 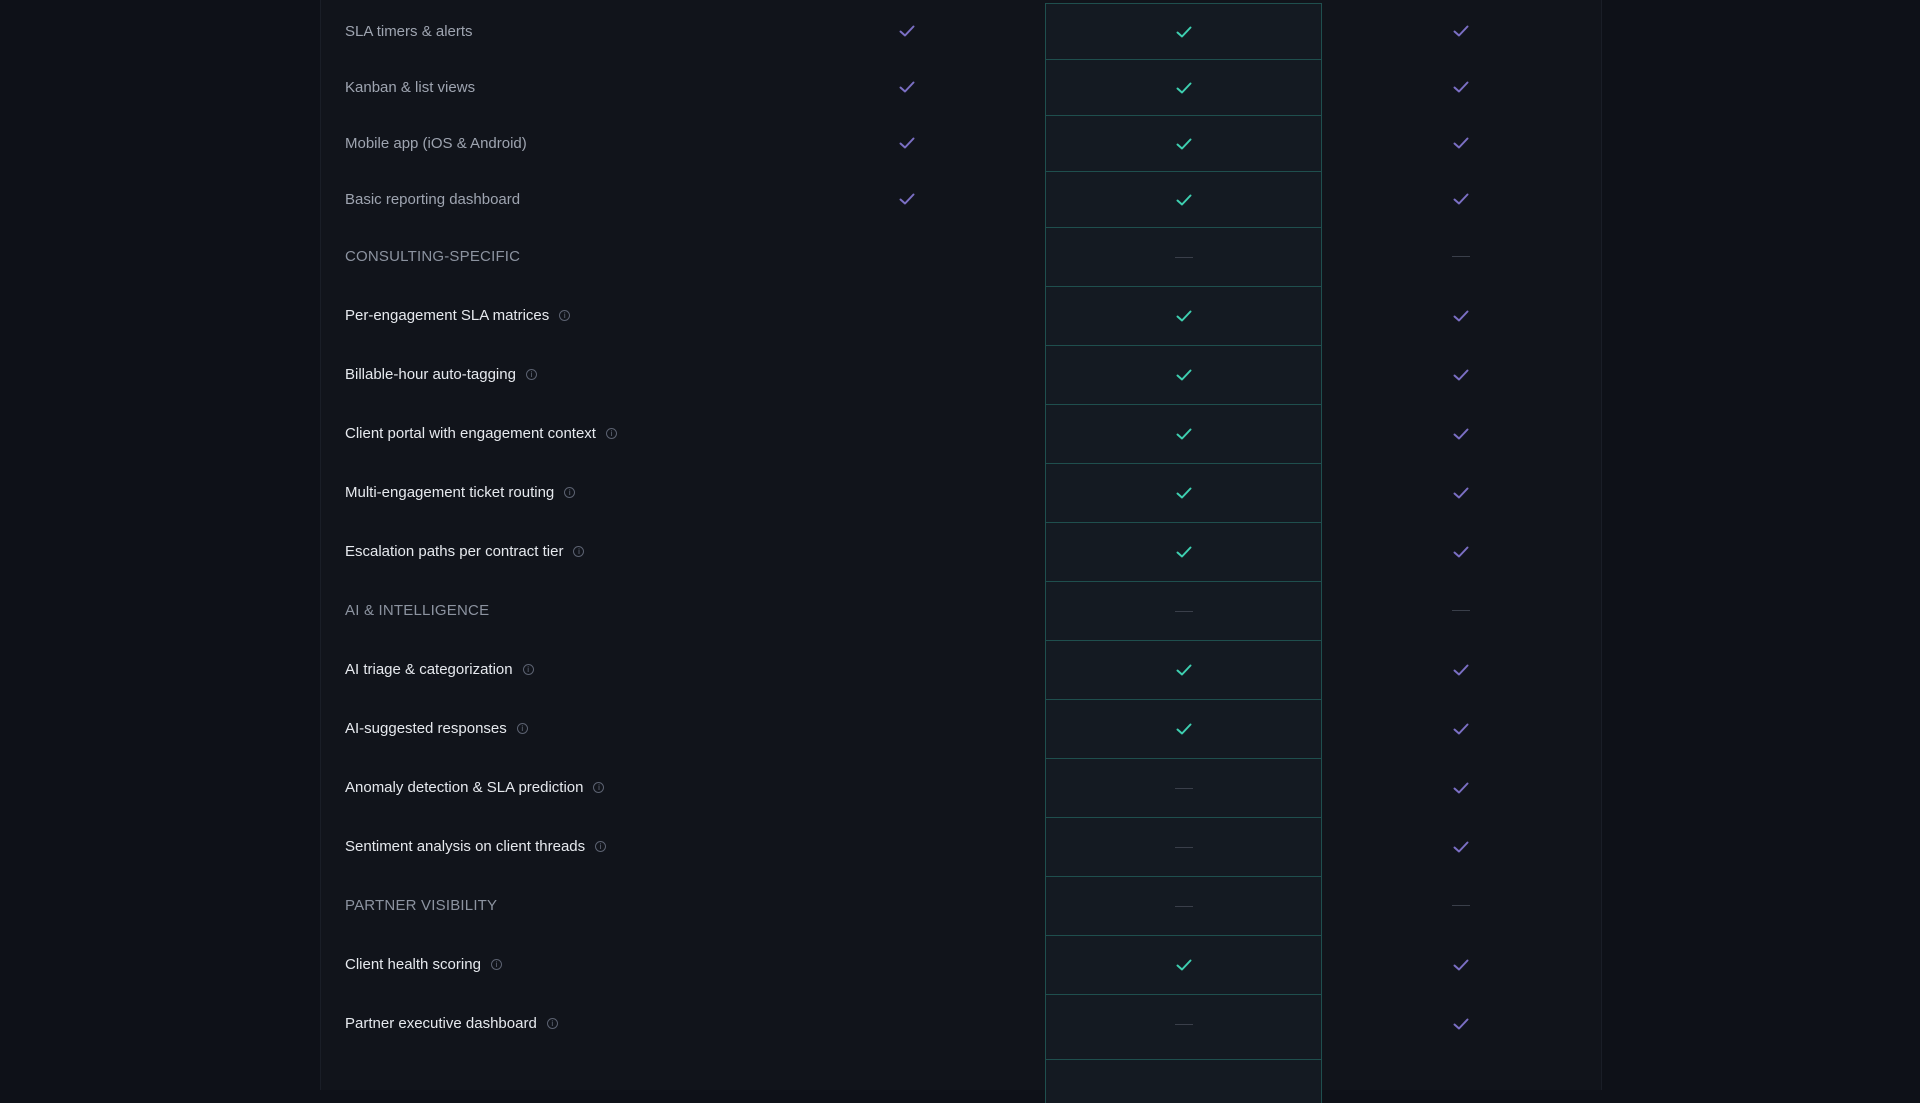 I want to click on feature-label-text: CONSULTING-SPECIFIC, so click(x=433, y=256).